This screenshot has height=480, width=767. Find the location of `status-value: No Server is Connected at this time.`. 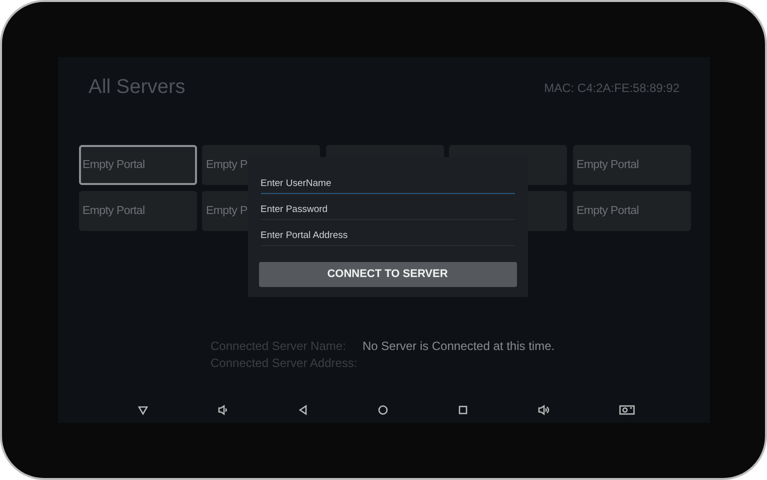

status-value: No Server is Connected at this time. is located at coordinates (459, 345).